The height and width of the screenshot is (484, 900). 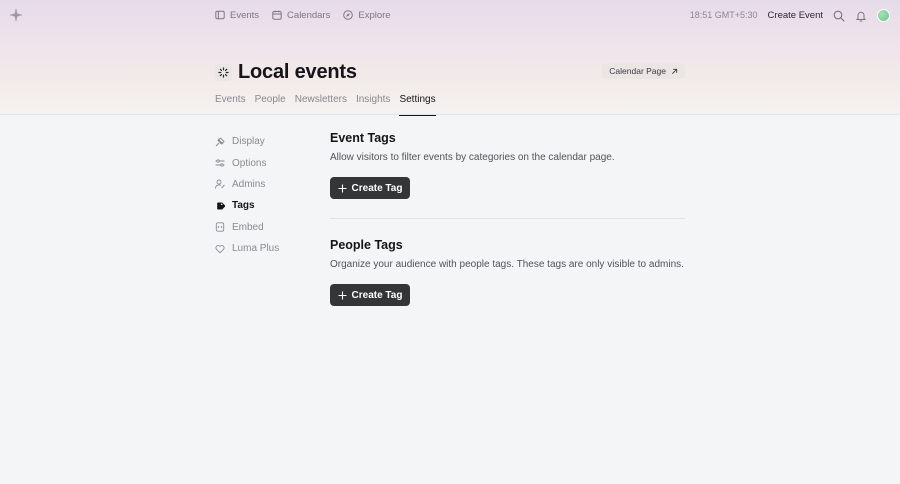 I want to click on bell-icon, so click(x=861, y=15).